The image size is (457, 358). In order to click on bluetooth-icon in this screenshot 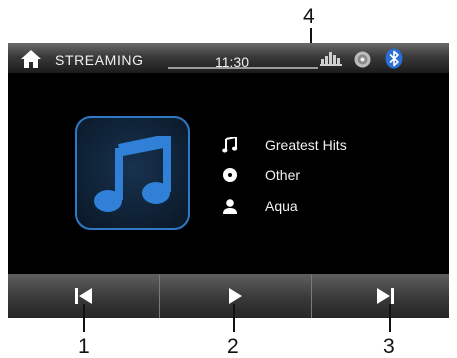, I will do `click(394, 58)`.